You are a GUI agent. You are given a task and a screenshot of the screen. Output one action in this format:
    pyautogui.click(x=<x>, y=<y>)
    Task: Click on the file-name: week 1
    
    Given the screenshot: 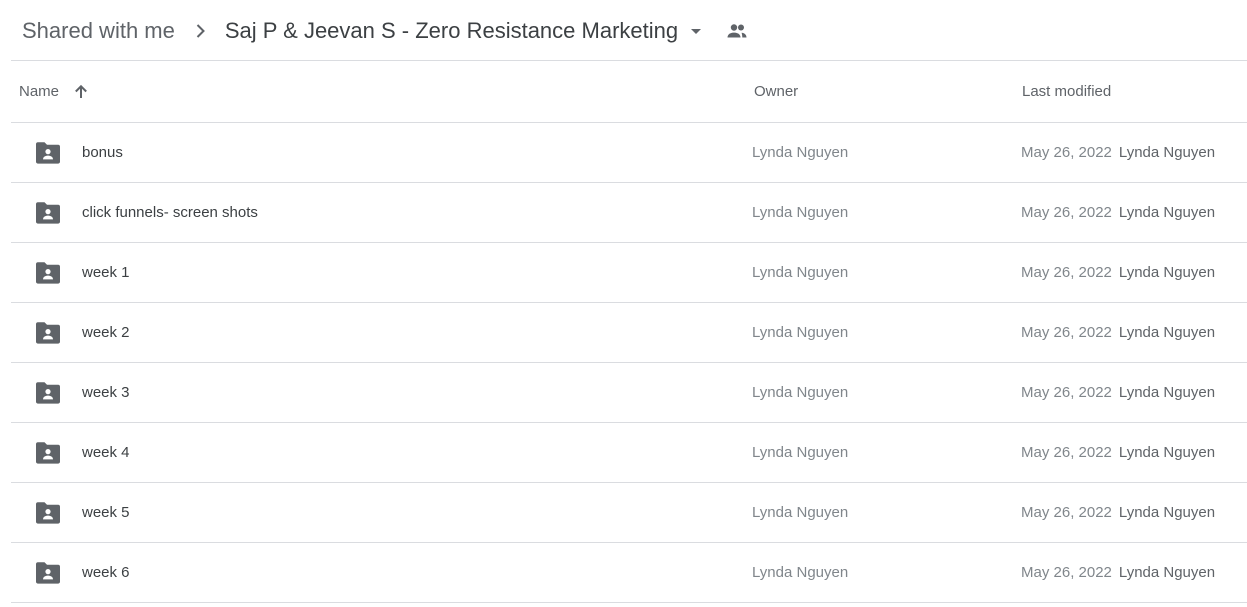 What is the action you would take?
    pyautogui.click(x=106, y=272)
    